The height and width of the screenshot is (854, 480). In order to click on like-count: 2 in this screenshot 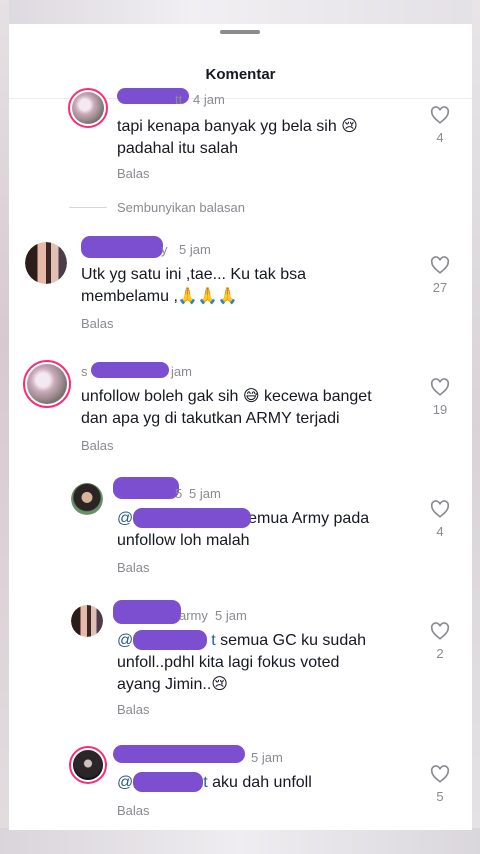, I will do `click(440, 653)`.